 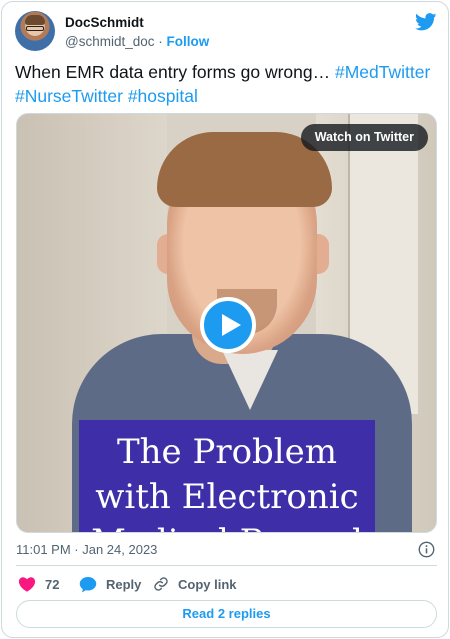 I want to click on reply-button: Reply, so click(x=110, y=584).